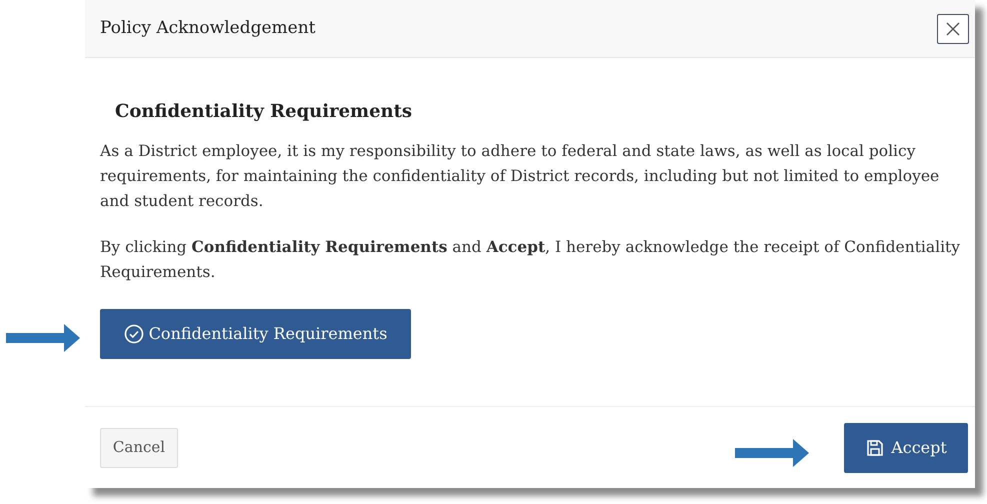 Image resolution: width=987 pixels, height=504 pixels. I want to click on body-paragraph: As a District employee, it is my responsibility to adhere to federal and state laws, as well as local policy requirements, for maintaining the confidentiality of District records, including but not limited to employee and student records., so click(520, 176).